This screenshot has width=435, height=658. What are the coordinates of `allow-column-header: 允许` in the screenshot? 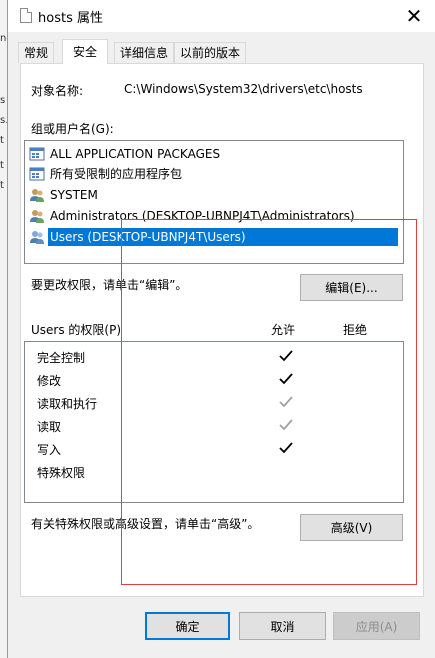 It's located at (283, 330).